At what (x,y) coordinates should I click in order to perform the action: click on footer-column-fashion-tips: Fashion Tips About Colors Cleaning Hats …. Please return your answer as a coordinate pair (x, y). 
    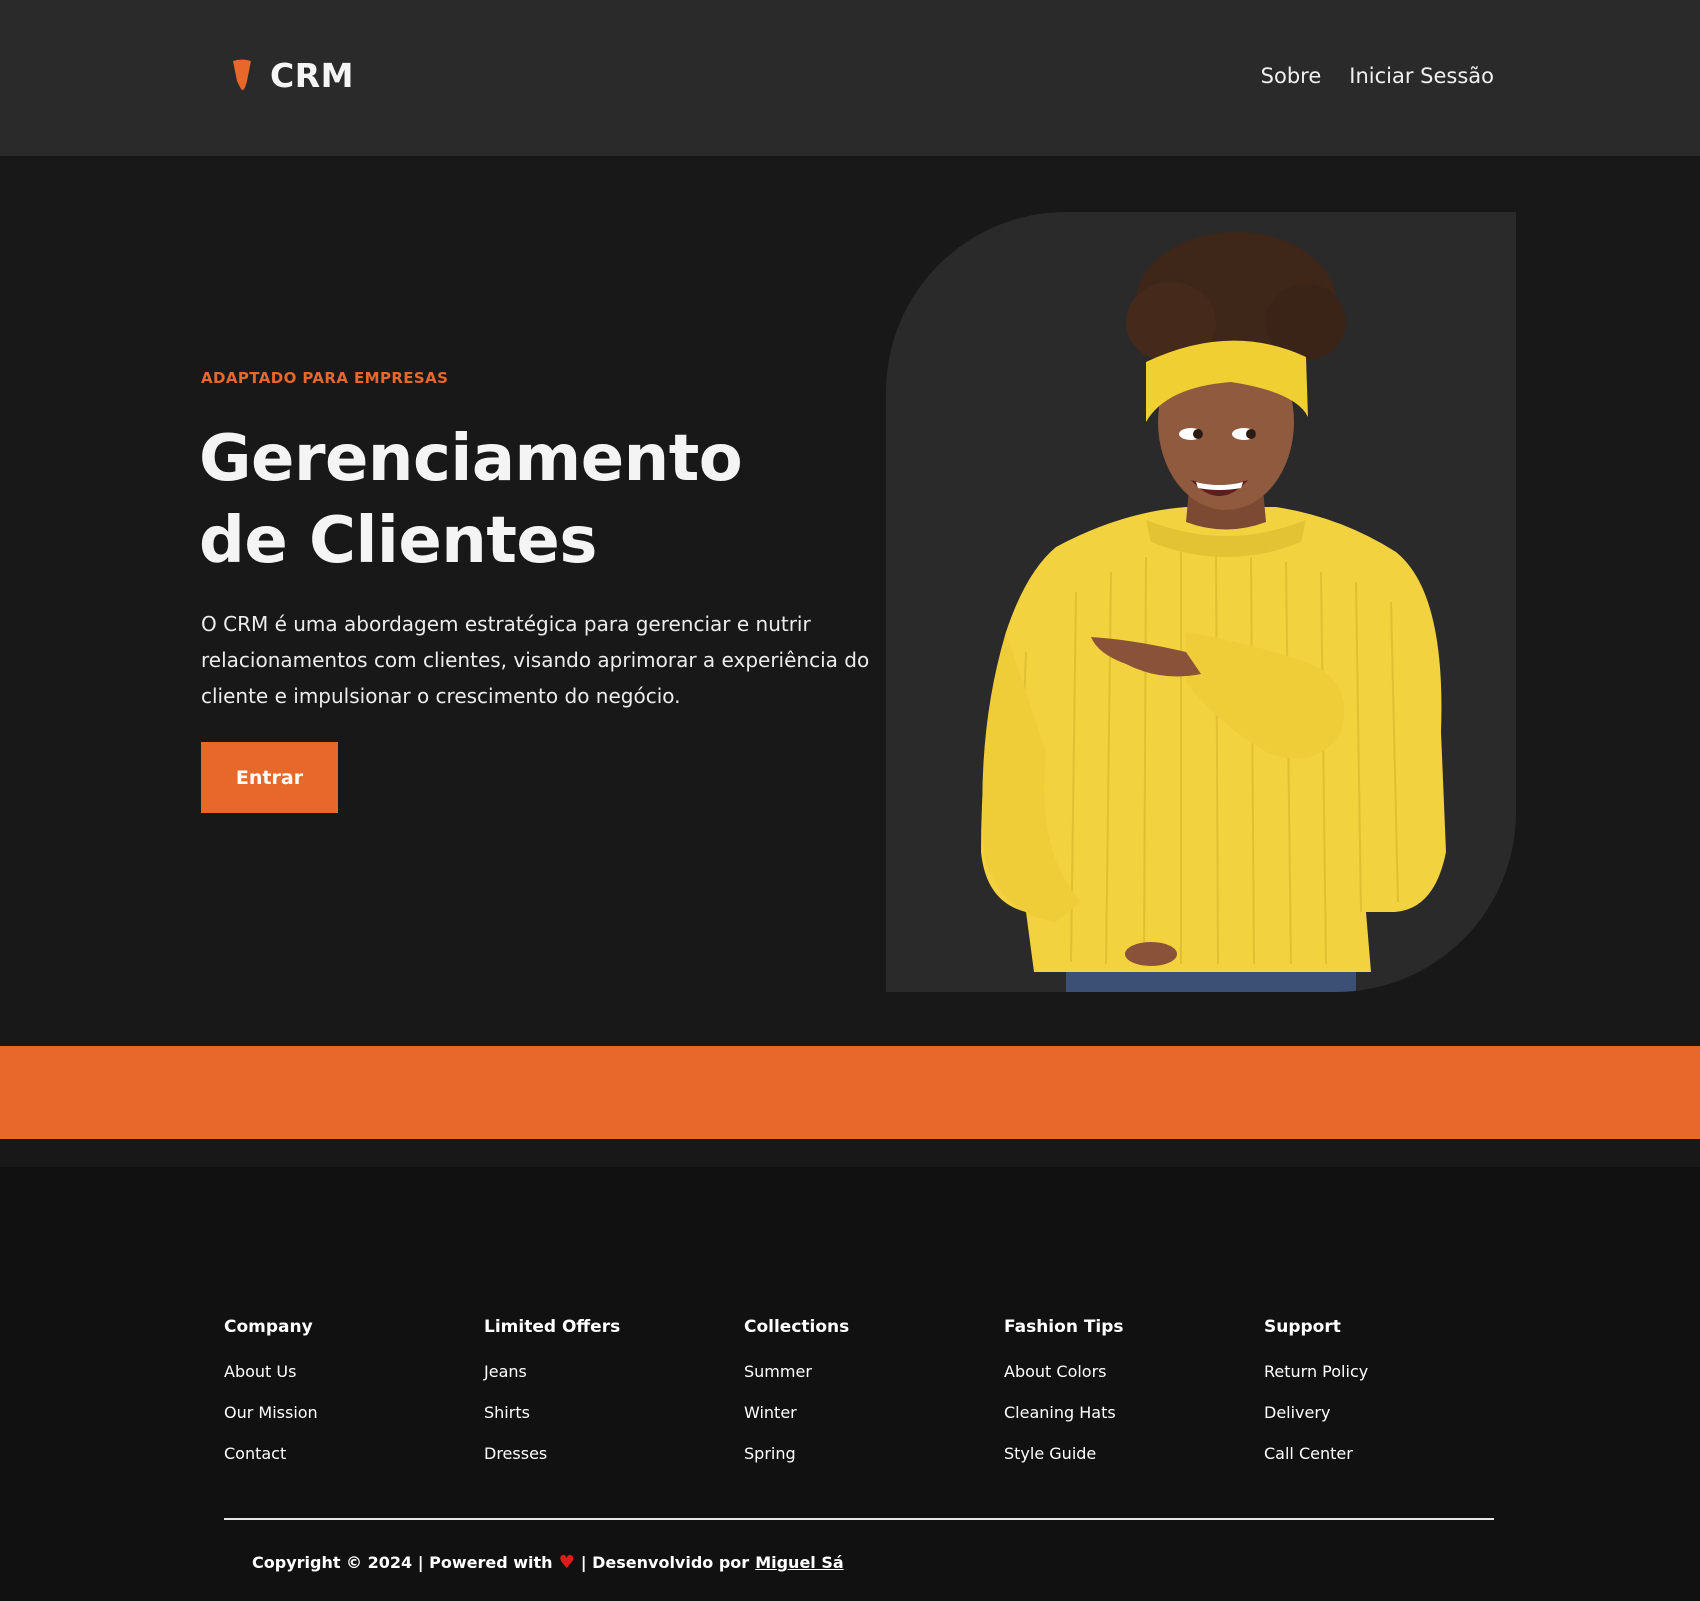
    Looking at the image, I should click on (1134, 1401).